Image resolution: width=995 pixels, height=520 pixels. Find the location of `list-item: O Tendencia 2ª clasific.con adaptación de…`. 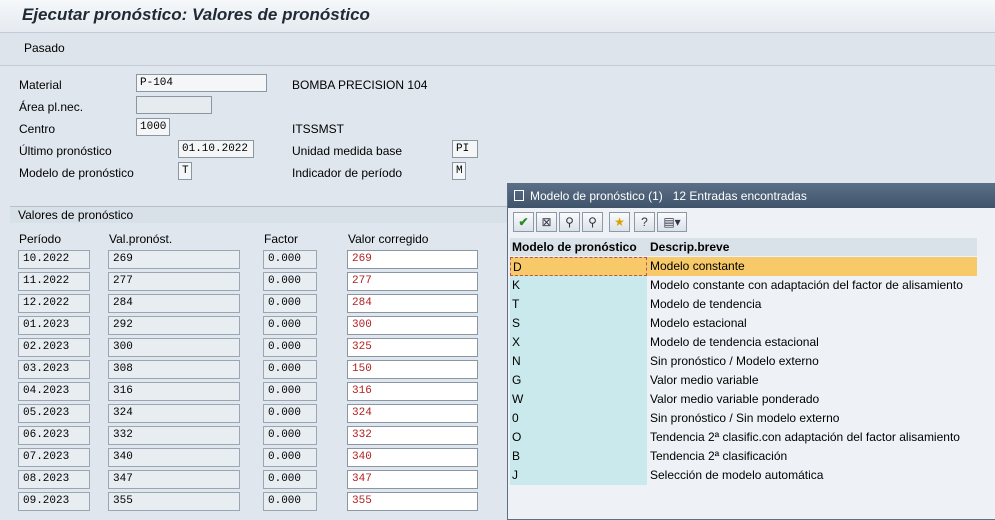

list-item: O Tendencia 2ª clasific.con adaptación de… is located at coordinates (743, 437).